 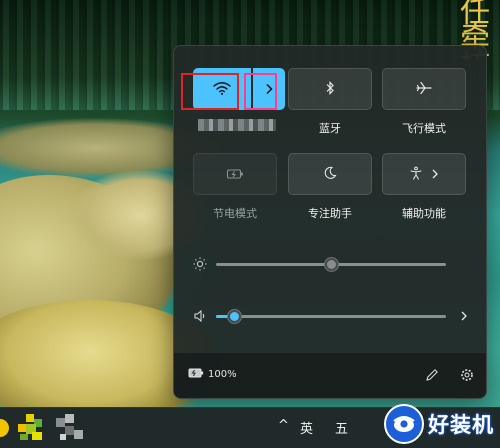 I want to click on bluetooth-icon, so click(x=330, y=89).